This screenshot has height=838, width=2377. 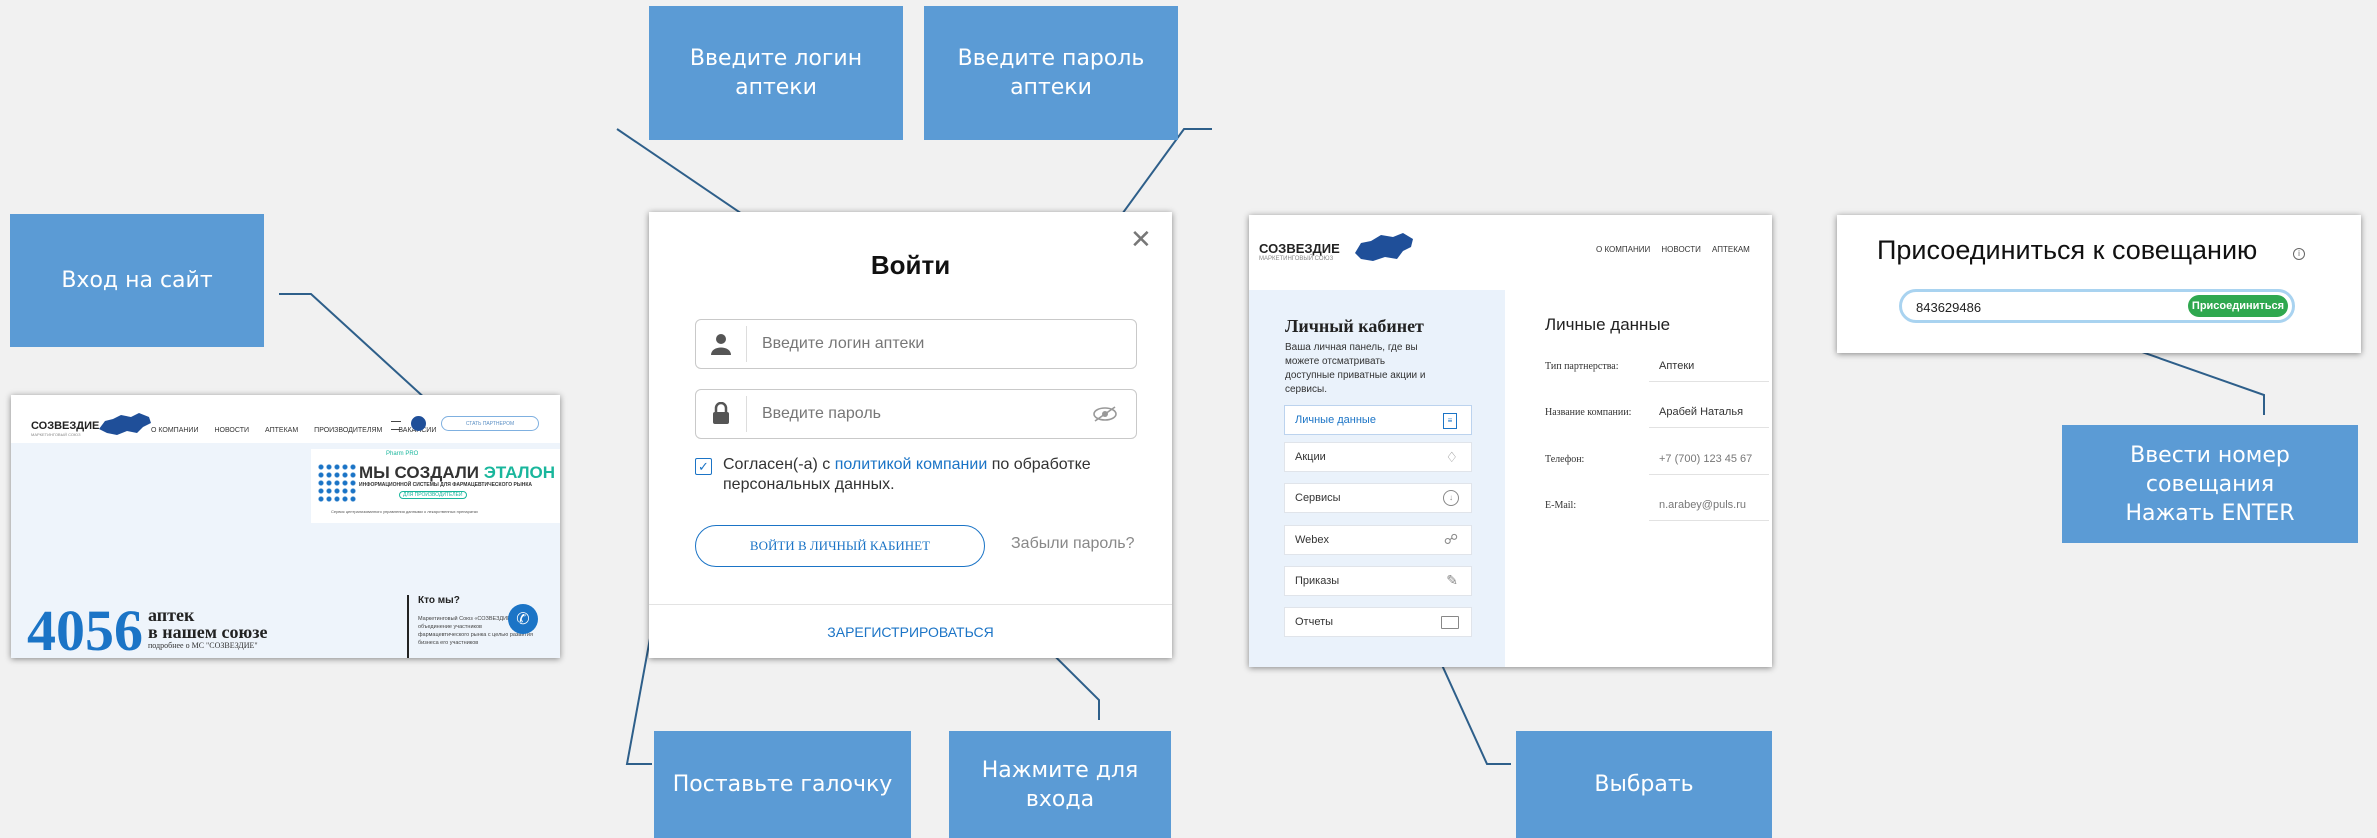 I want to click on become-partner-button: СТАТЬ ПАРТНЕРОМ, so click(x=490, y=423).